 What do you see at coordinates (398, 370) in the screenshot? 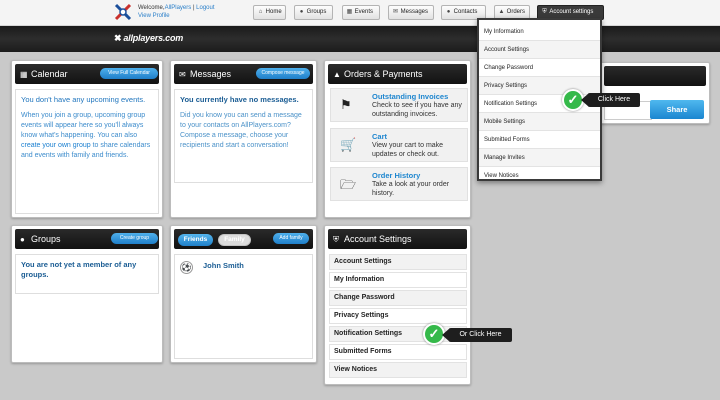
I see `account-item-view-notices: View Notices` at bounding box center [398, 370].